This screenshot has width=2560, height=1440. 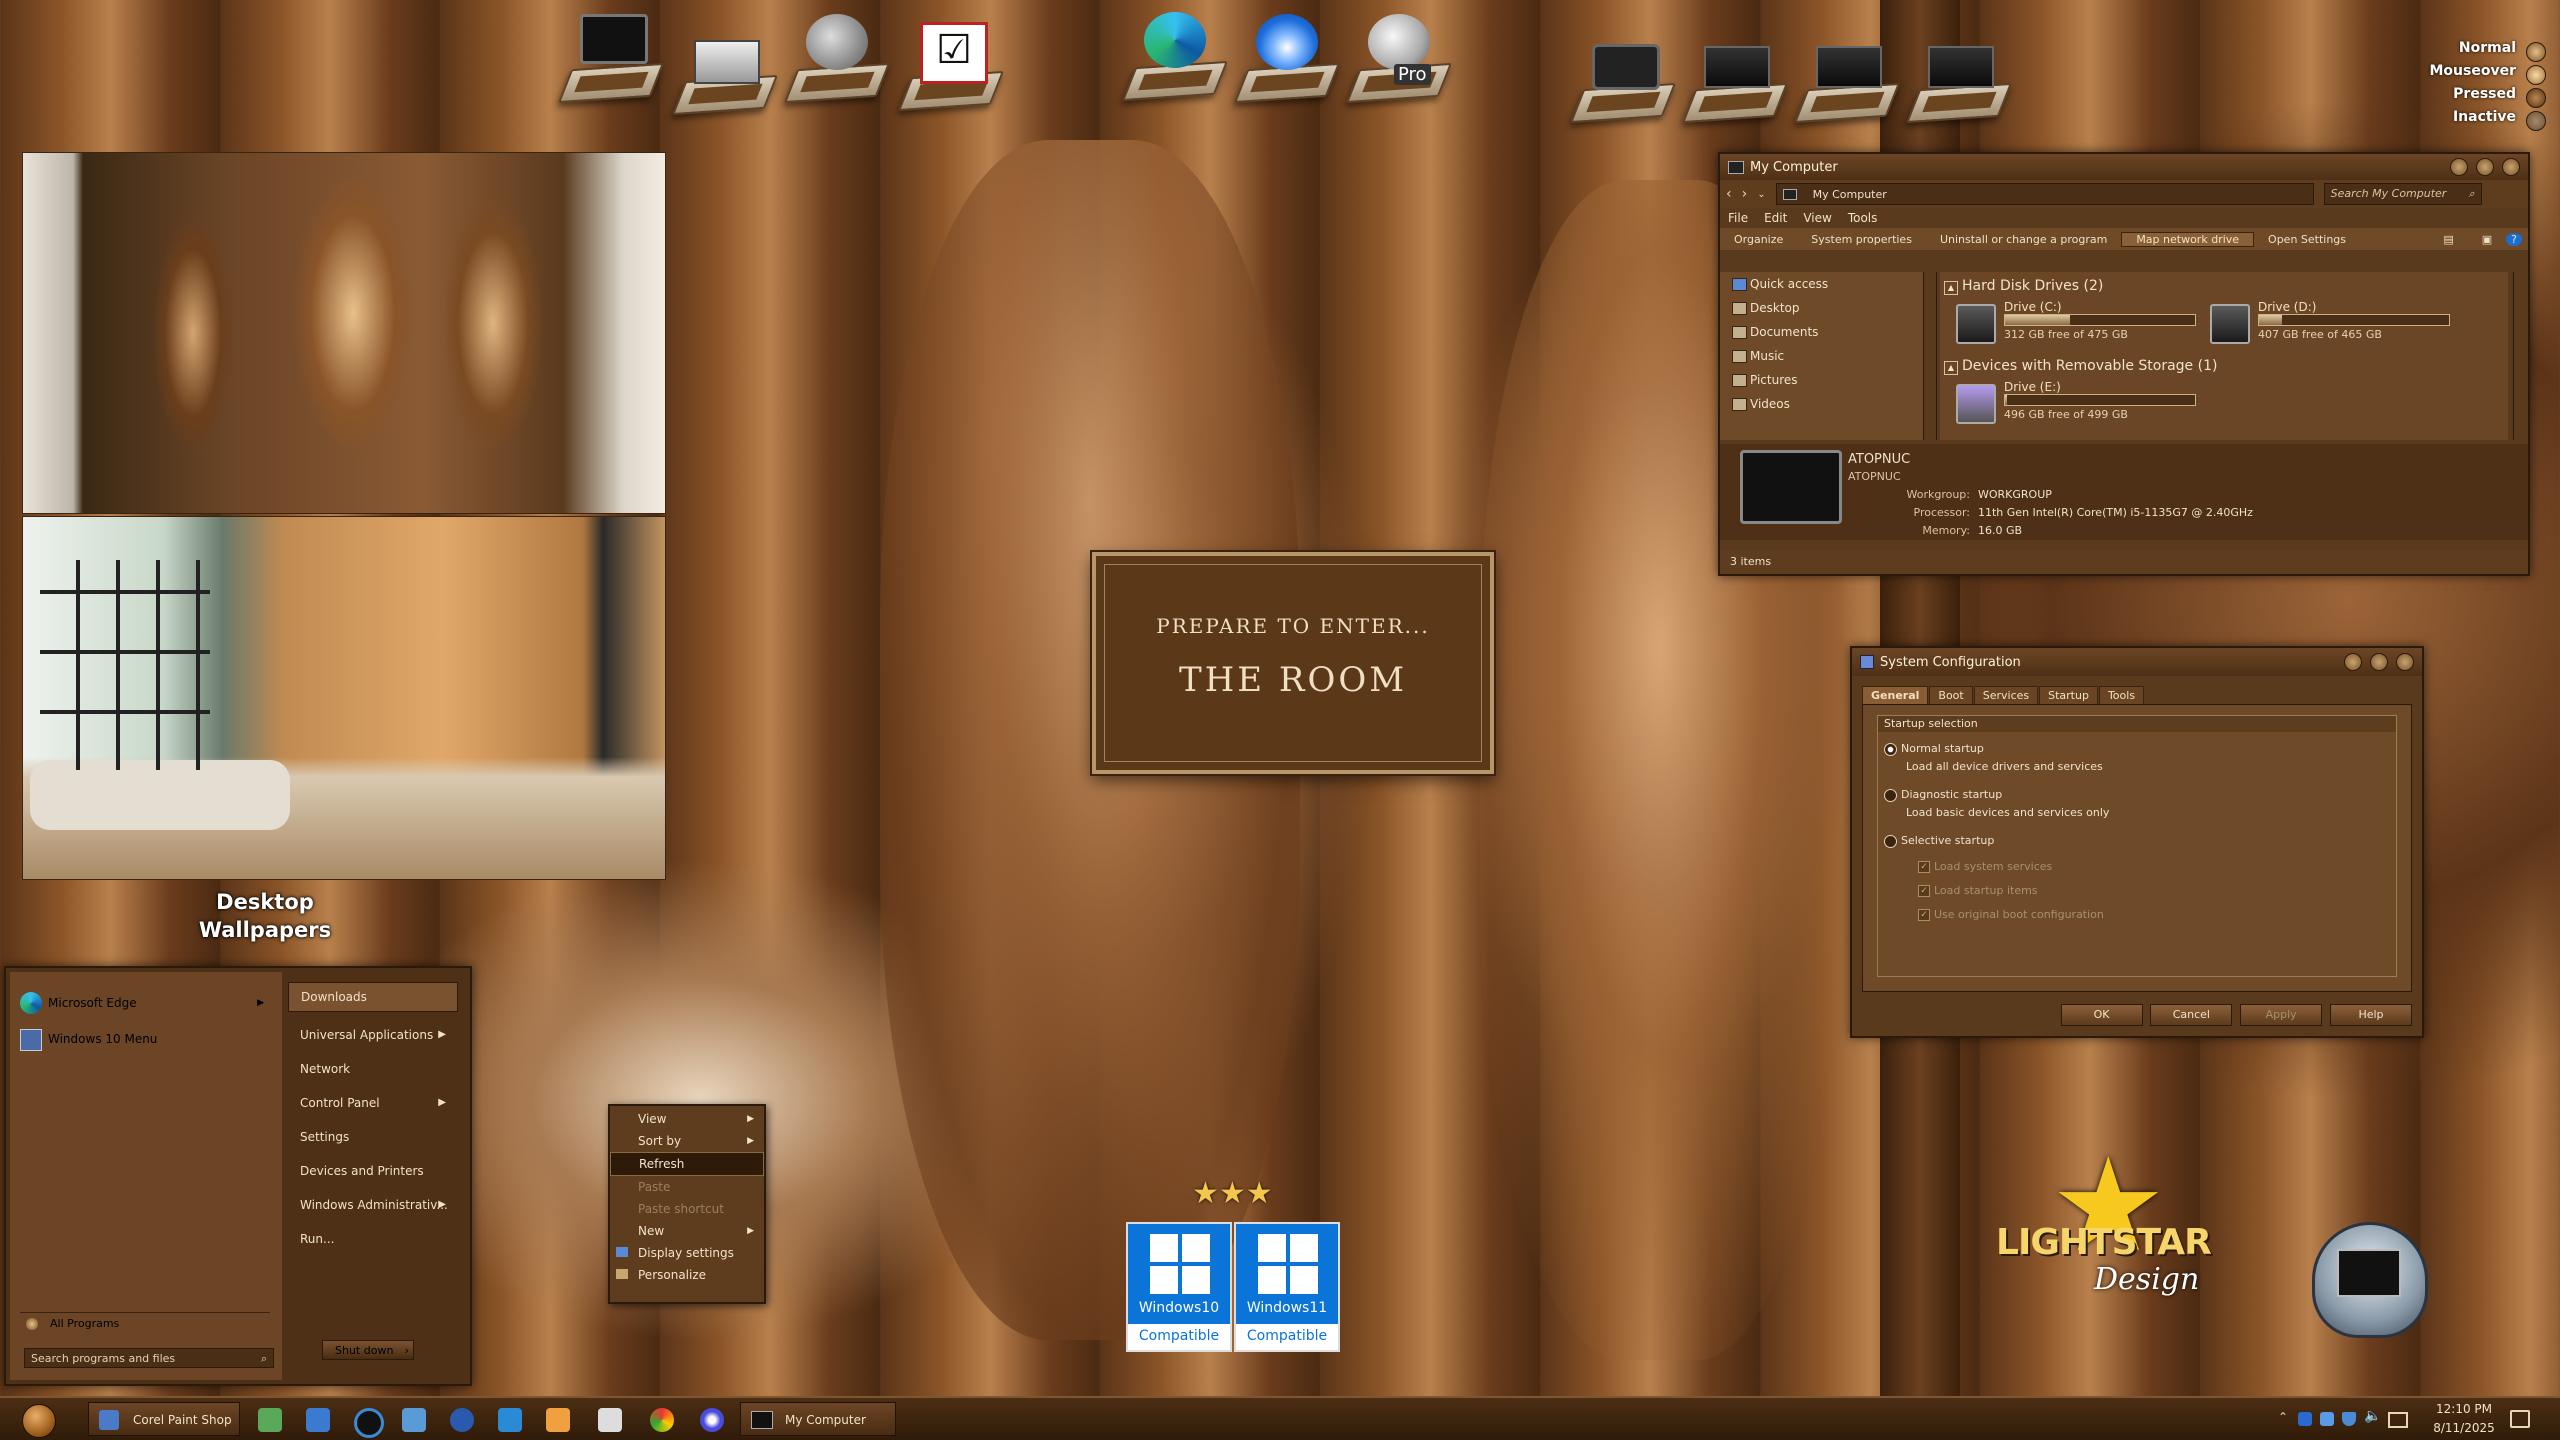 What do you see at coordinates (2188, 239) in the screenshot?
I see `map-network-drive-button: Map network drive` at bounding box center [2188, 239].